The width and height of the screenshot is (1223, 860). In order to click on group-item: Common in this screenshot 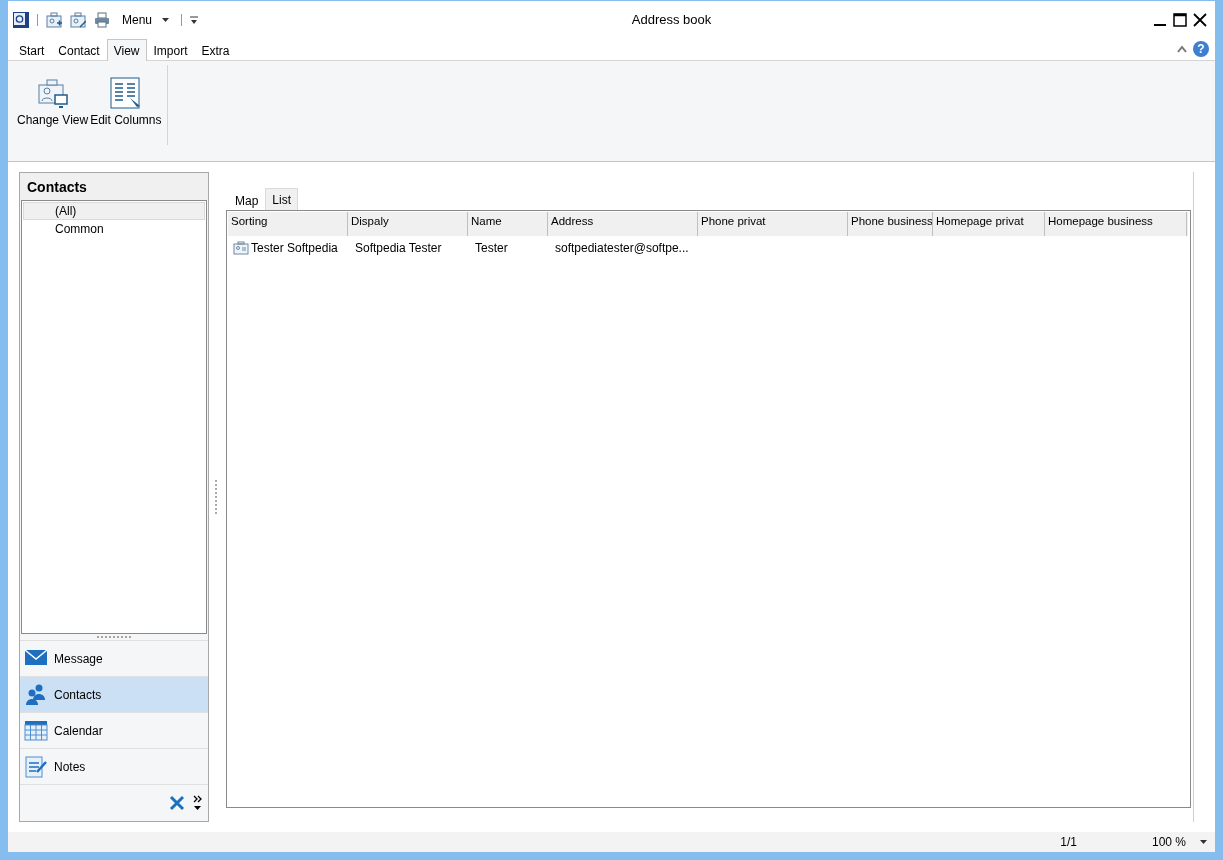, I will do `click(114, 229)`.